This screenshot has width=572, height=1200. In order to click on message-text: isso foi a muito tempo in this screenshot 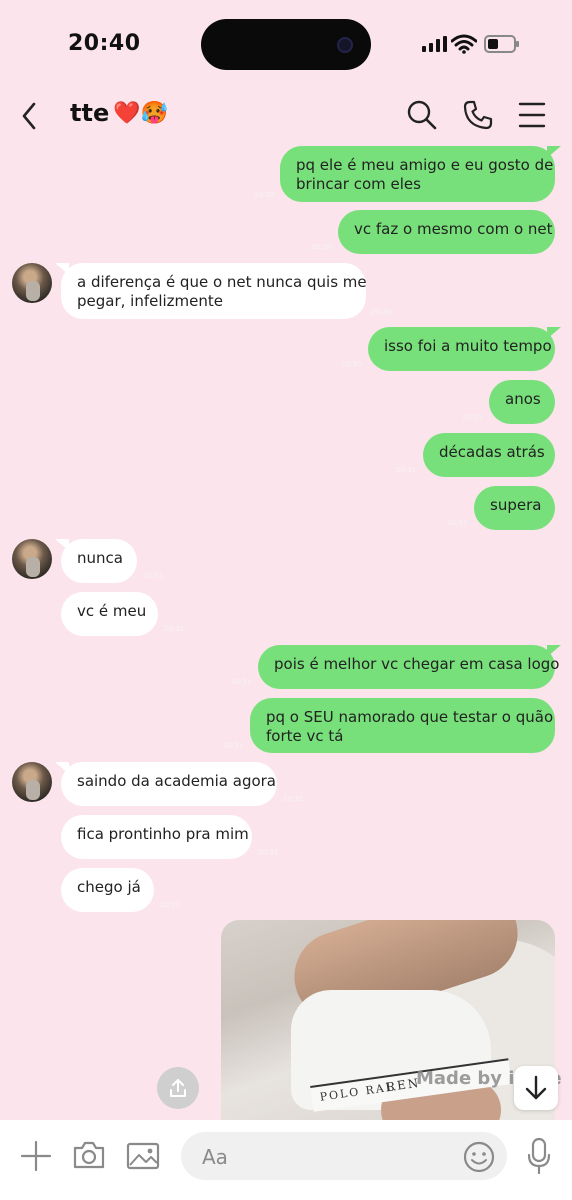, I will do `click(468, 346)`.